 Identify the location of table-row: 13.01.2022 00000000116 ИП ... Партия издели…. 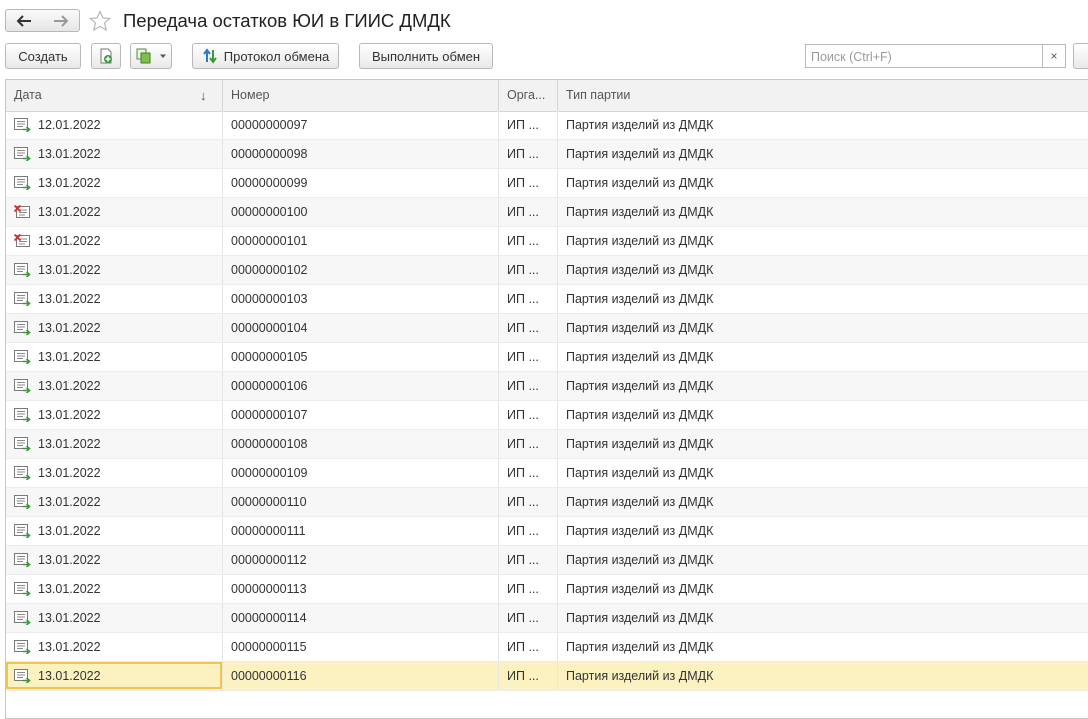
(547, 676).